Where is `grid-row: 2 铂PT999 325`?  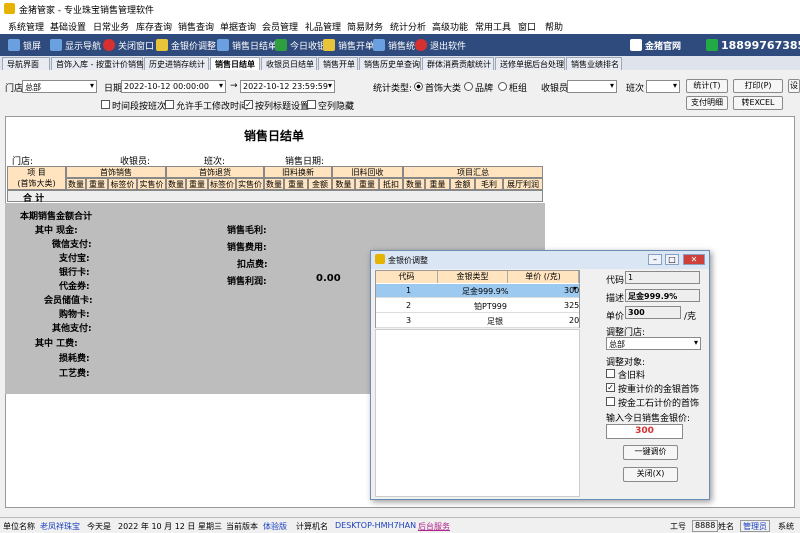 grid-row: 2 铂PT999 325 is located at coordinates (477, 306).